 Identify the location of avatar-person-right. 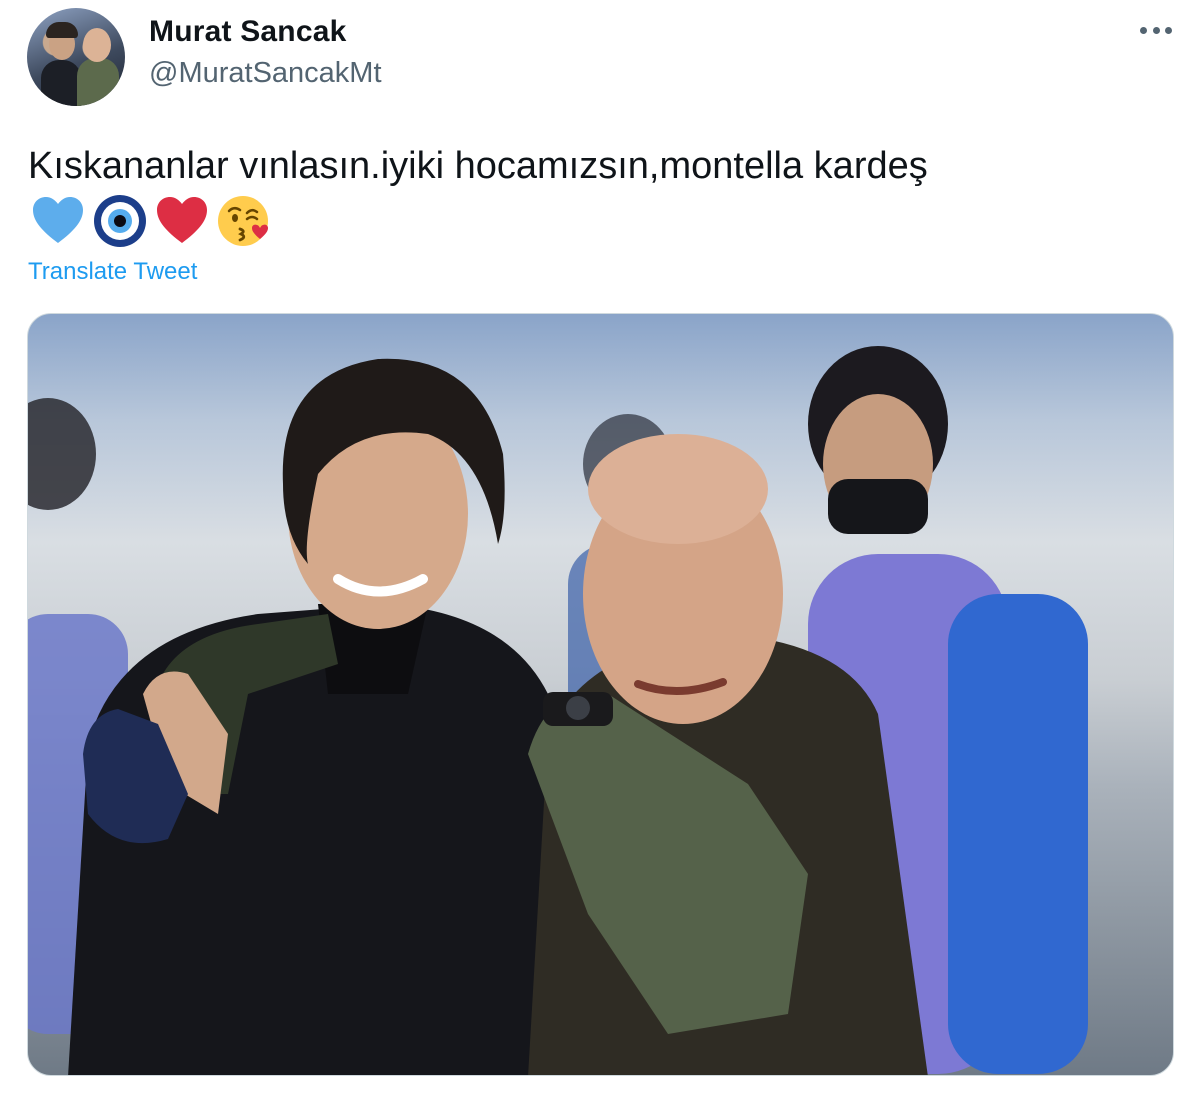
(98, 82).